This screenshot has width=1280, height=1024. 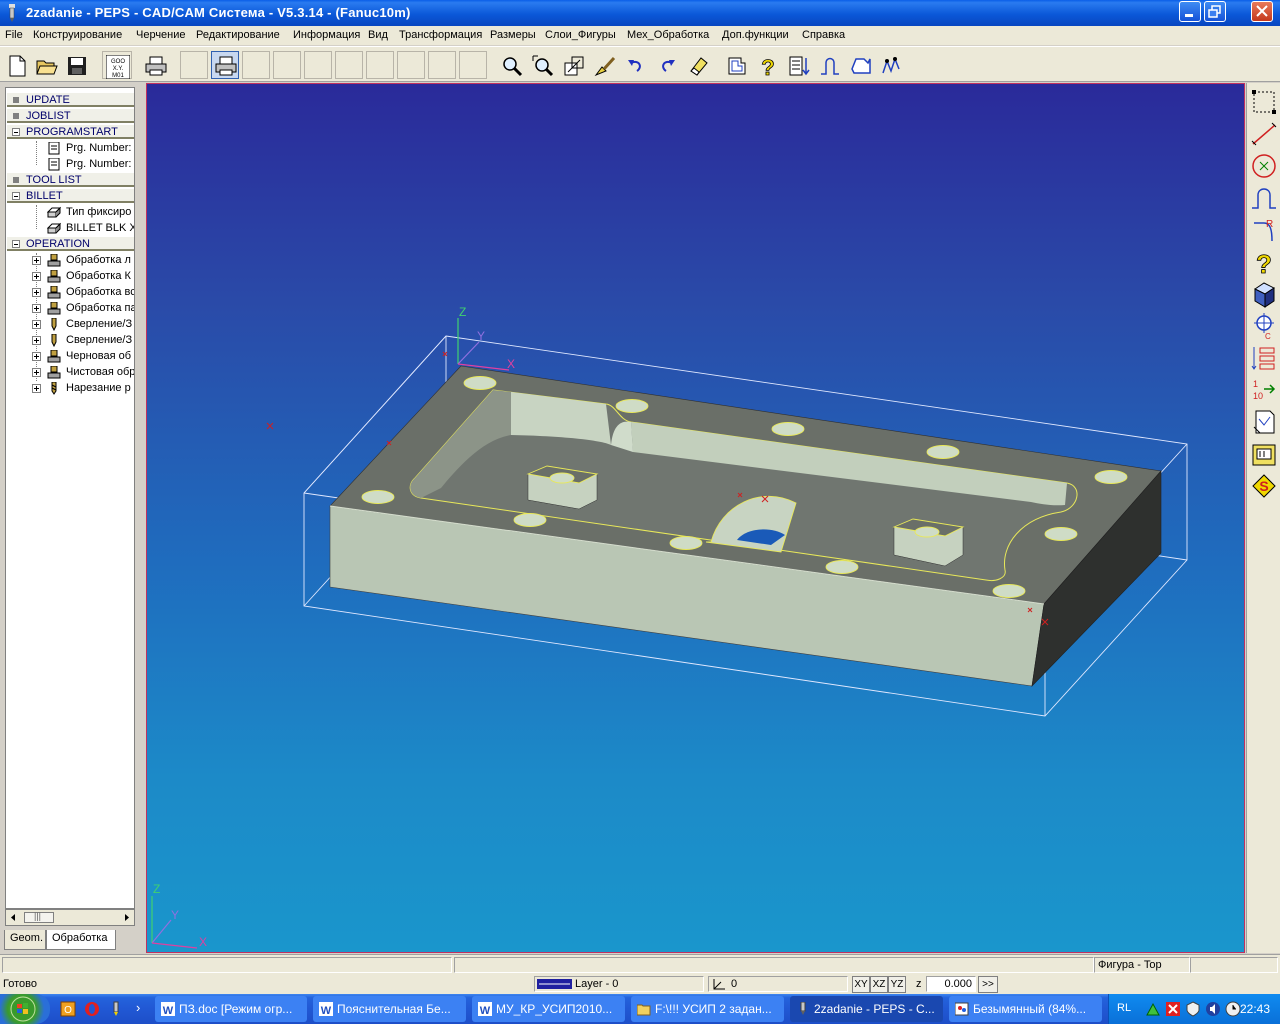 I want to click on zoom-window-button, so click(x=542, y=65).